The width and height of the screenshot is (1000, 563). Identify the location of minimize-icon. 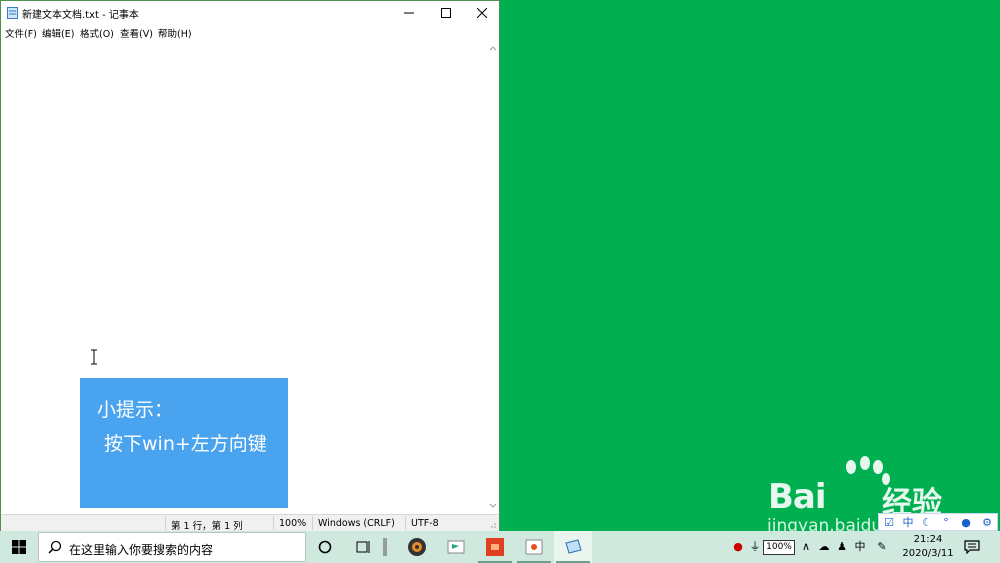
(409, 12).